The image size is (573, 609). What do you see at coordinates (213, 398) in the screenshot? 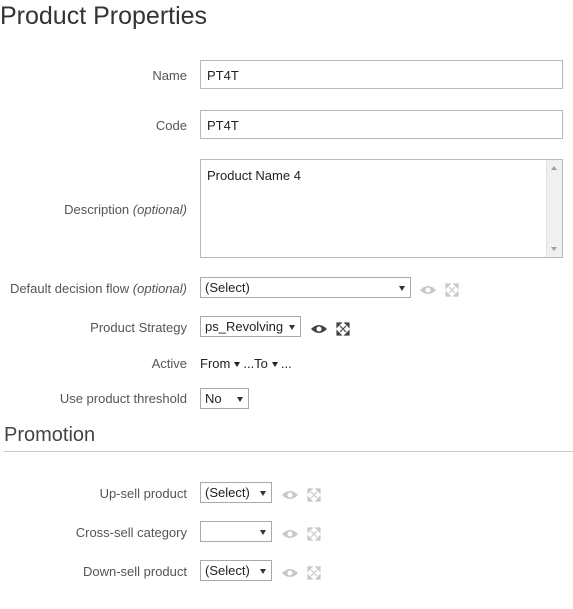
I see `use-product-threshold-value: No` at bounding box center [213, 398].